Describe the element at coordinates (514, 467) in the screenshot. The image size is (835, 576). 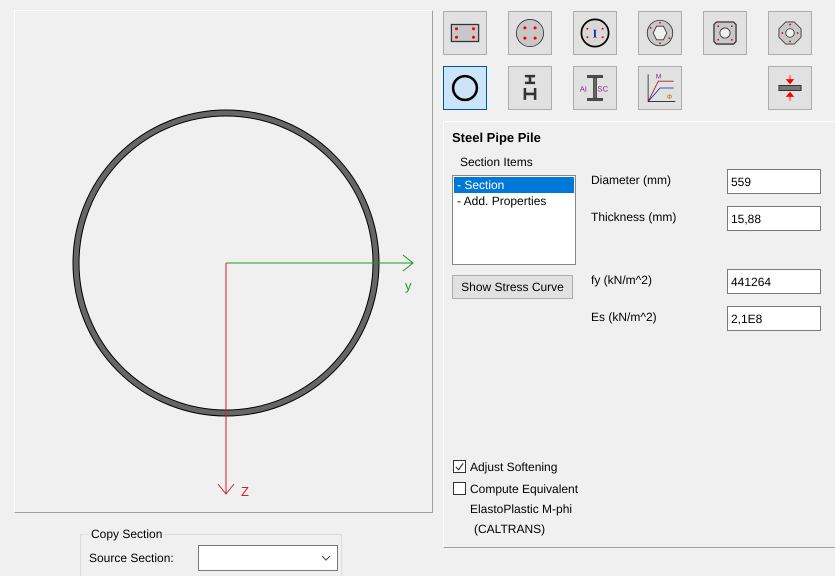
I see `checkbox-label: Adjust Softening` at that location.